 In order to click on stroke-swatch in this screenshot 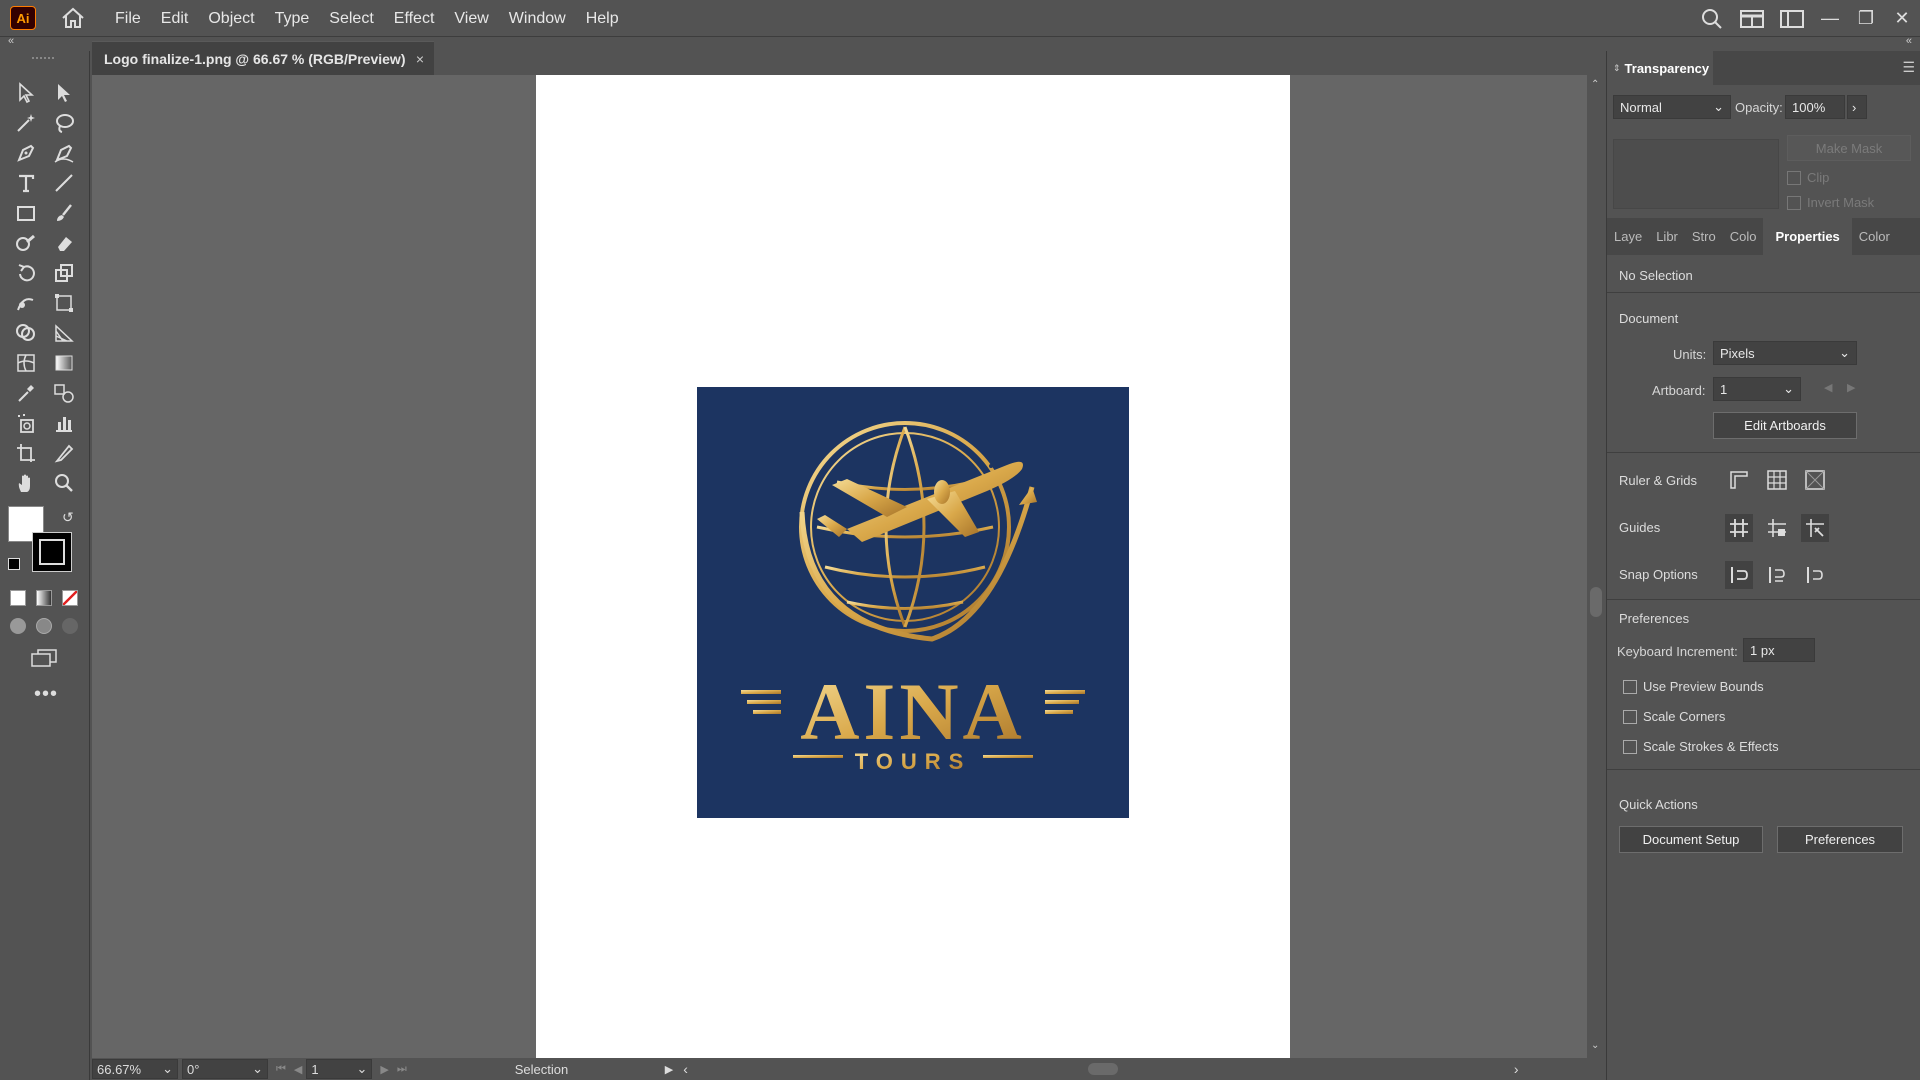, I will do `click(52, 552)`.